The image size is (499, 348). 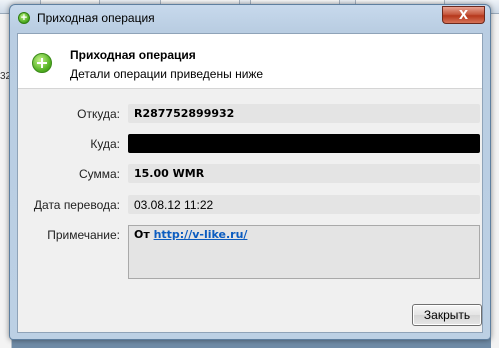 I want to click on header-subtitle: Детали операции приведены ниже, so click(x=167, y=74).